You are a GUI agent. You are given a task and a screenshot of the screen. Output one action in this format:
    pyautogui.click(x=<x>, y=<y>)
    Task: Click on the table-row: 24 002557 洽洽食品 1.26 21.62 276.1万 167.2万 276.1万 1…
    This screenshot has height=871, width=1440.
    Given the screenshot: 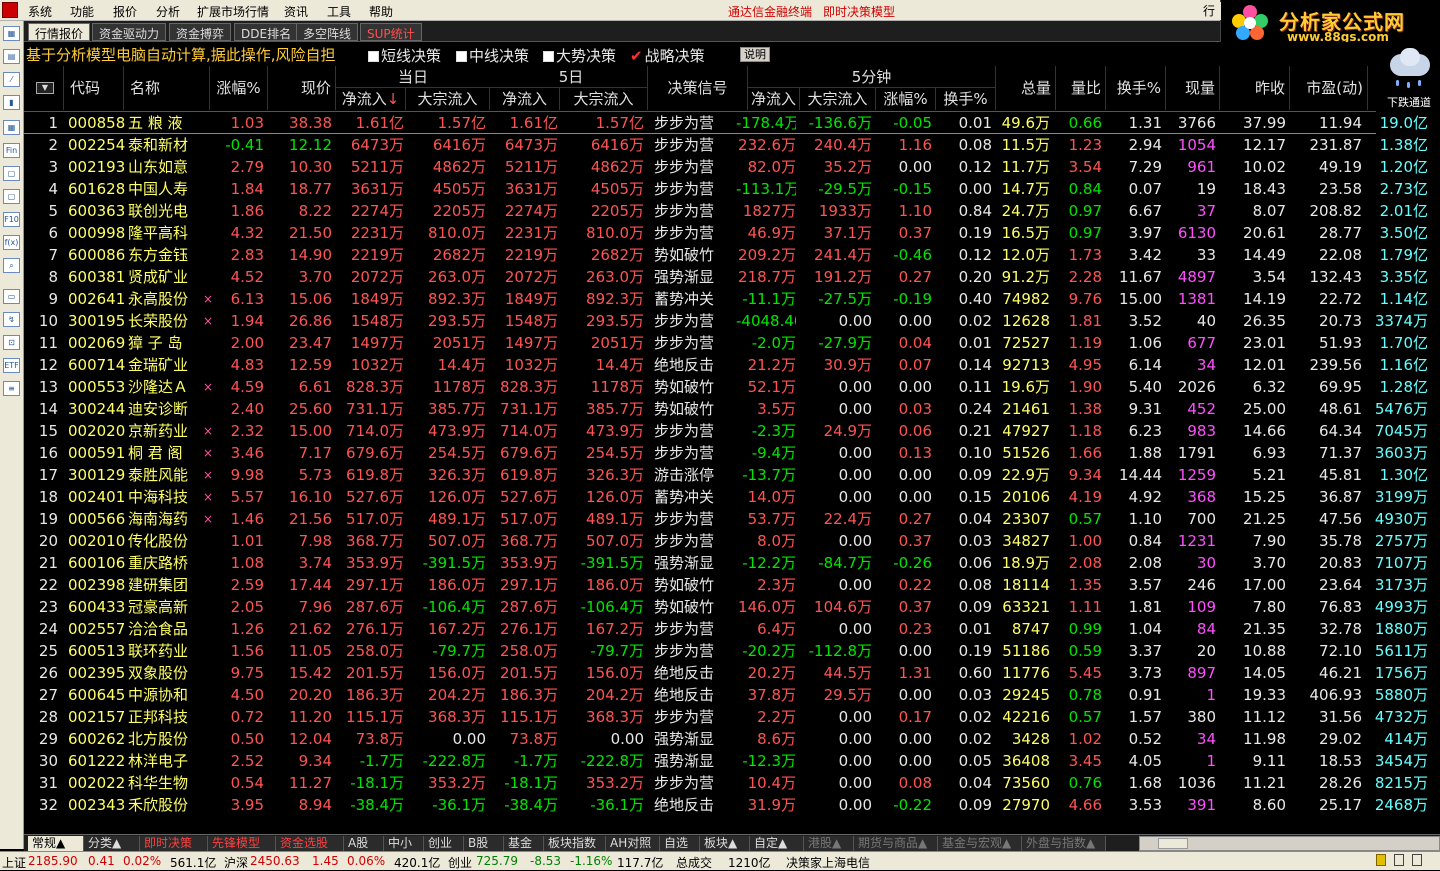 What is the action you would take?
    pyautogui.click(x=726, y=629)
    